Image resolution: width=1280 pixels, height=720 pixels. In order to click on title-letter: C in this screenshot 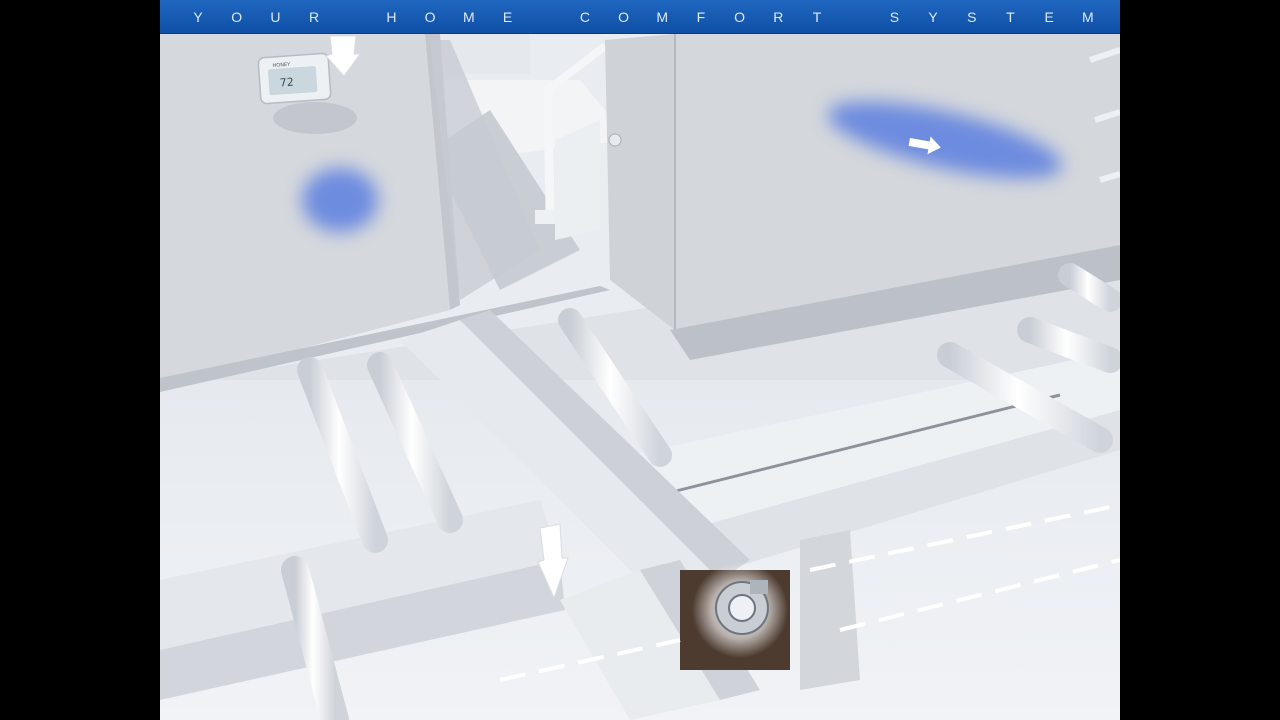, I will do `click(584, 16)`.